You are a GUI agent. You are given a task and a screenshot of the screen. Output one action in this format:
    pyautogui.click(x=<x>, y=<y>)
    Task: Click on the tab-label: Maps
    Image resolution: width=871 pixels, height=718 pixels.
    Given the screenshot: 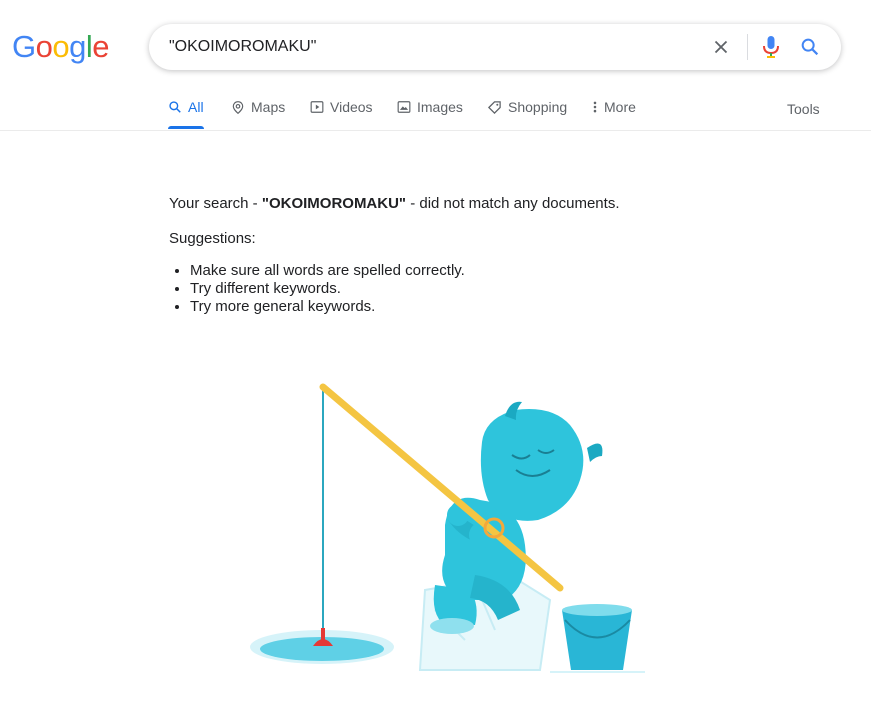 What is the action you would take?
    pyautogui.click(x=268, y=107)
    